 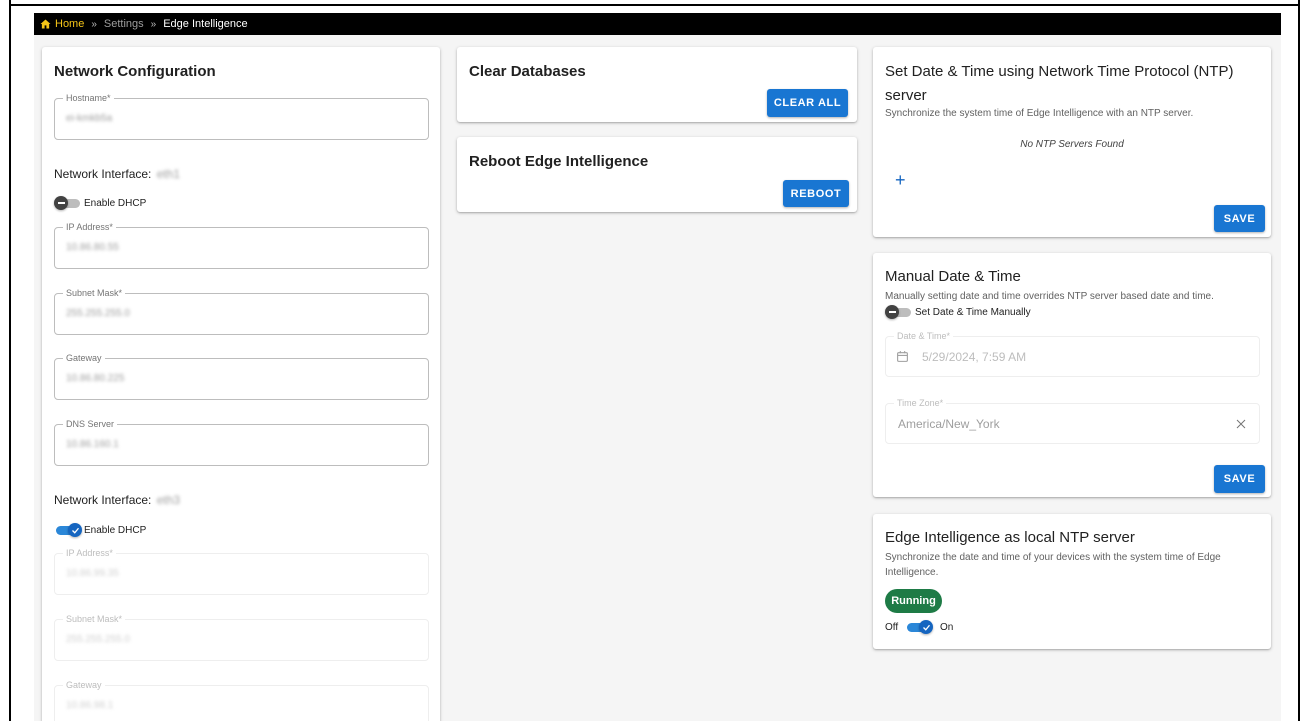 What do you see at coordinates (135, 71) in the screenshot?
I see `network-config-title: Network Configuration` at bounding box center [135, 71].